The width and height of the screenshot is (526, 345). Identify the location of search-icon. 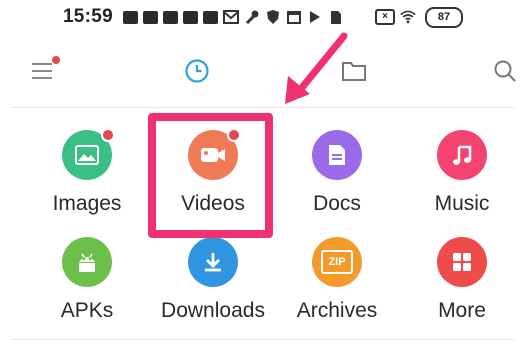
(505, 71).